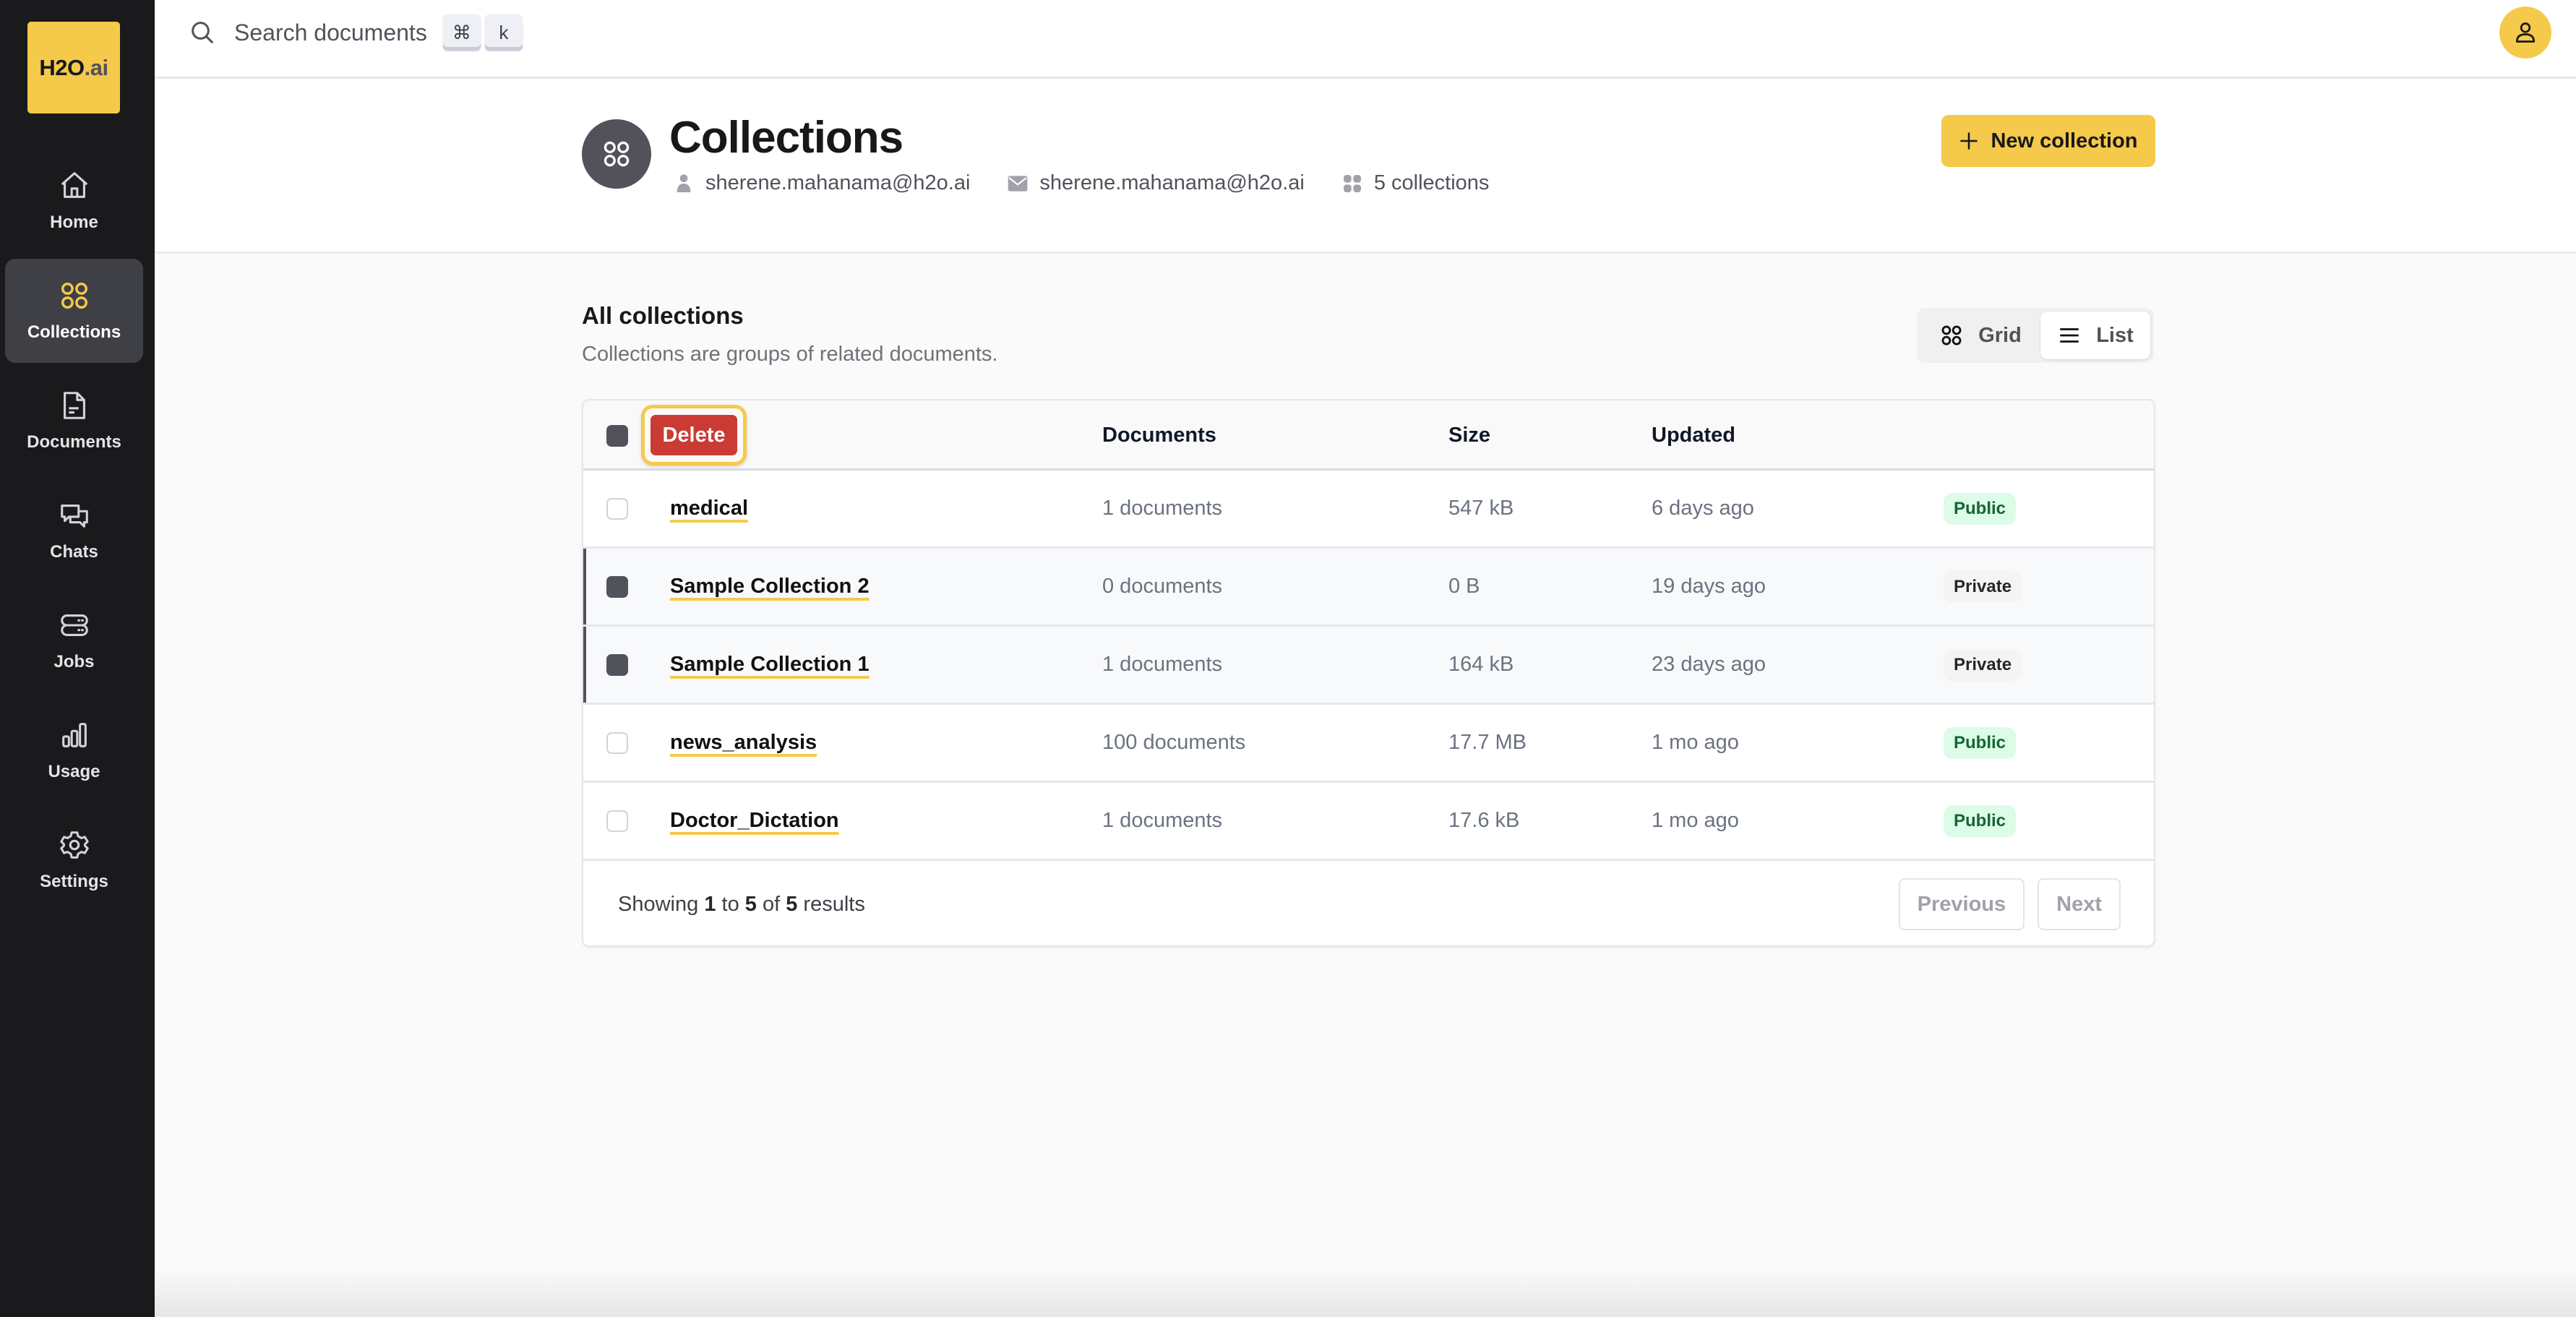 This screenshot has width=2576, height=1317. I want to click on visibility-cell: Public, so click(1980, 821).